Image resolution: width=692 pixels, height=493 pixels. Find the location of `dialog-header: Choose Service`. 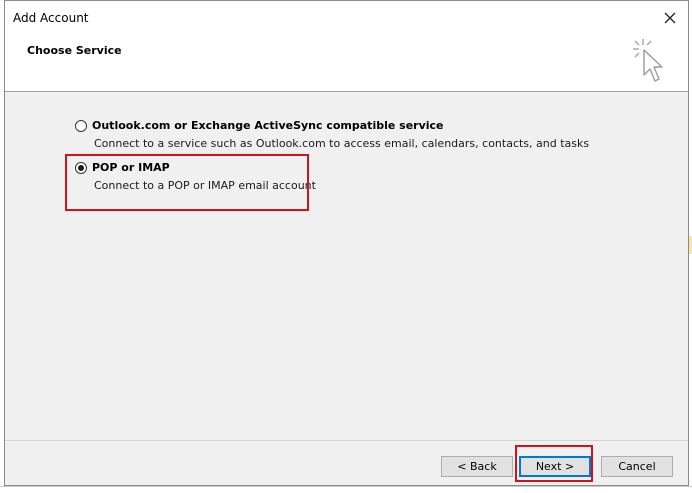

dialog-header: Choose Service is located at coordinates (346, 63).